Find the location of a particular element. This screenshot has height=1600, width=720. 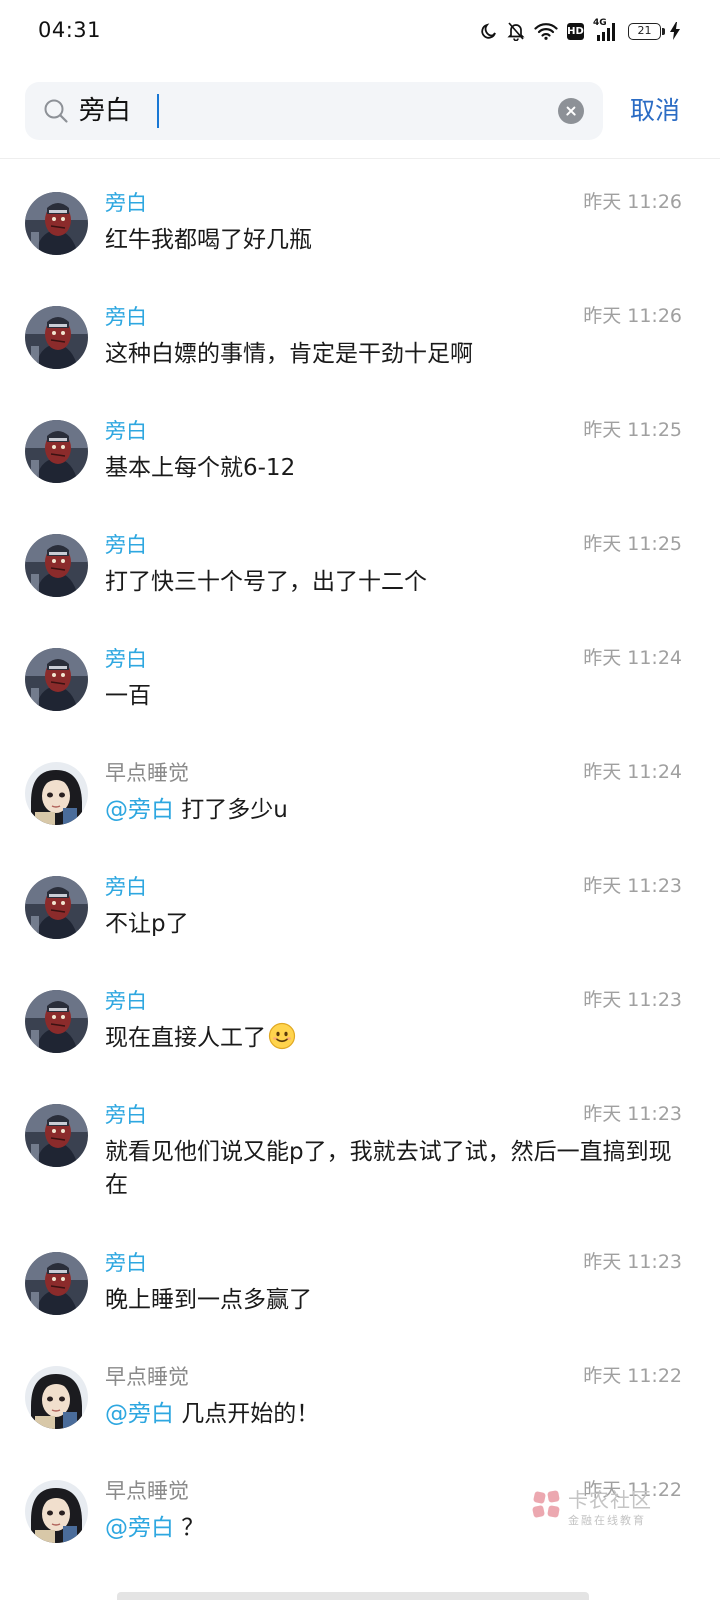

message-body: 一百 is located at coordinates (128, 696).